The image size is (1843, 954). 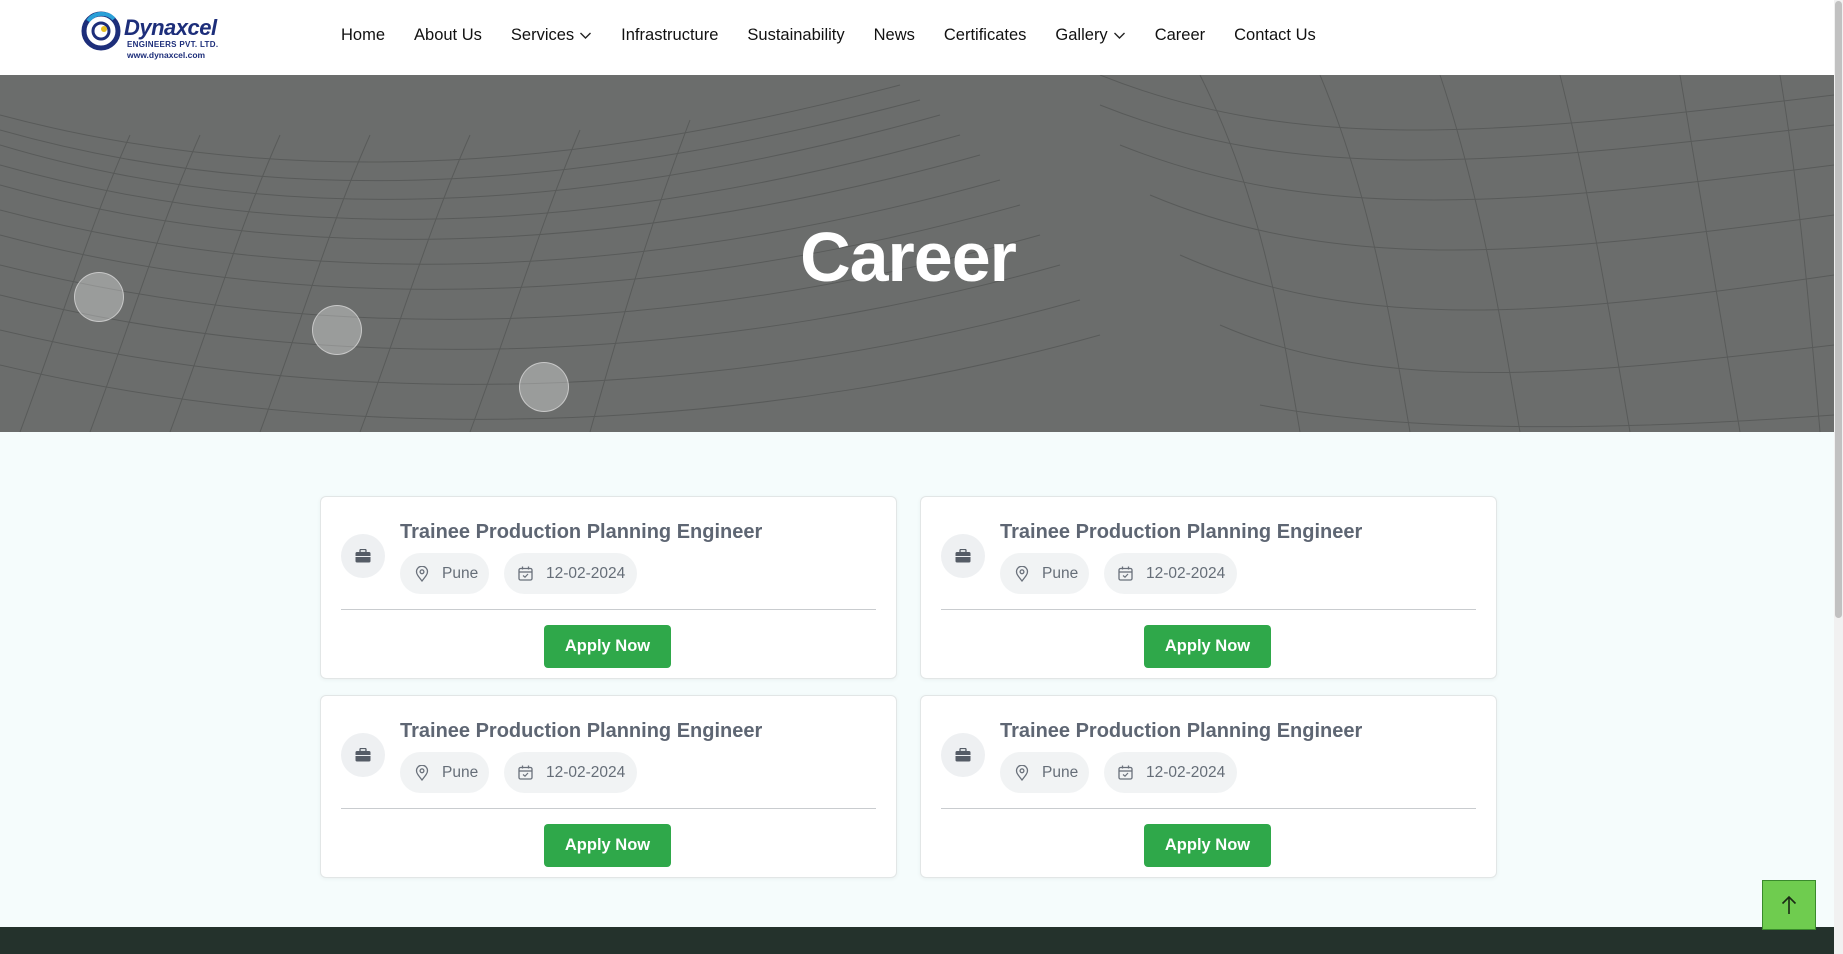 I want to click on logo-name: Dynaxcel, so click(x=170, y=27).